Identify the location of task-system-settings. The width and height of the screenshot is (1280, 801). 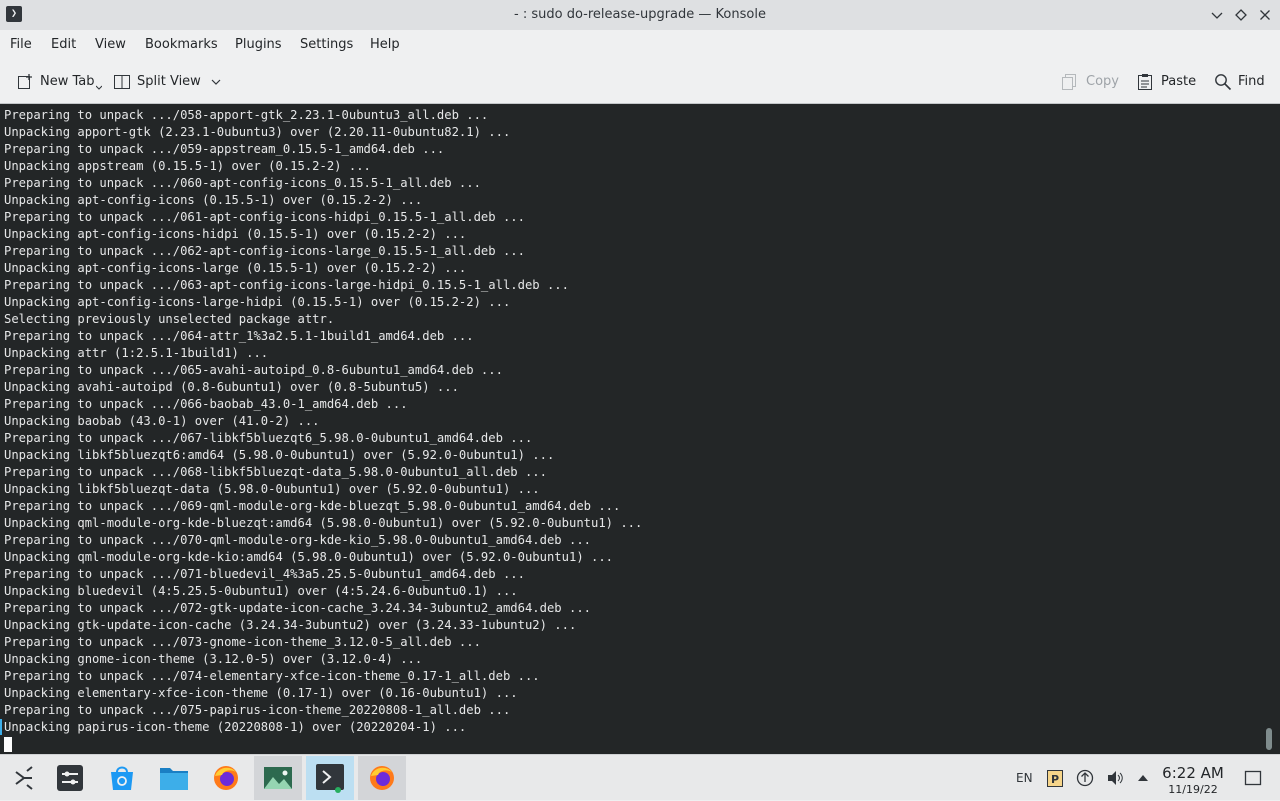
(70, 778).